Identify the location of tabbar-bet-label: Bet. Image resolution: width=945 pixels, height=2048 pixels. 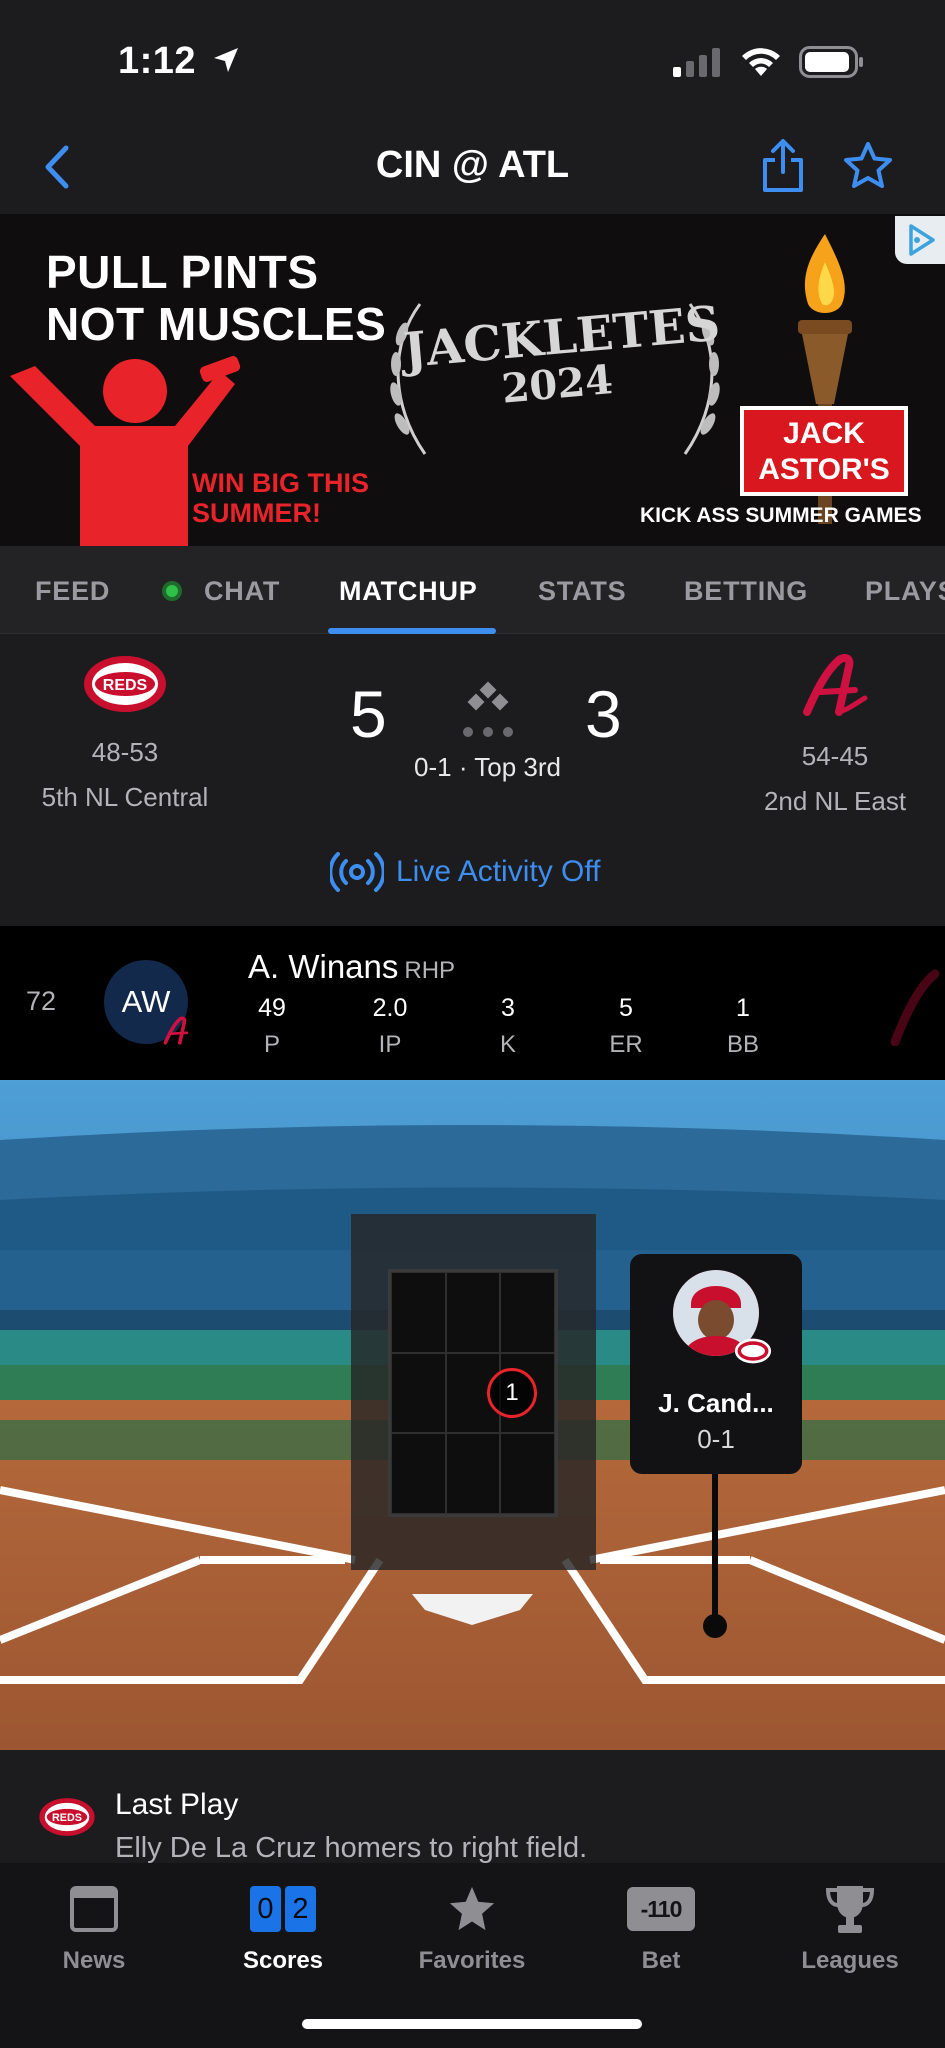
(661, 1960).